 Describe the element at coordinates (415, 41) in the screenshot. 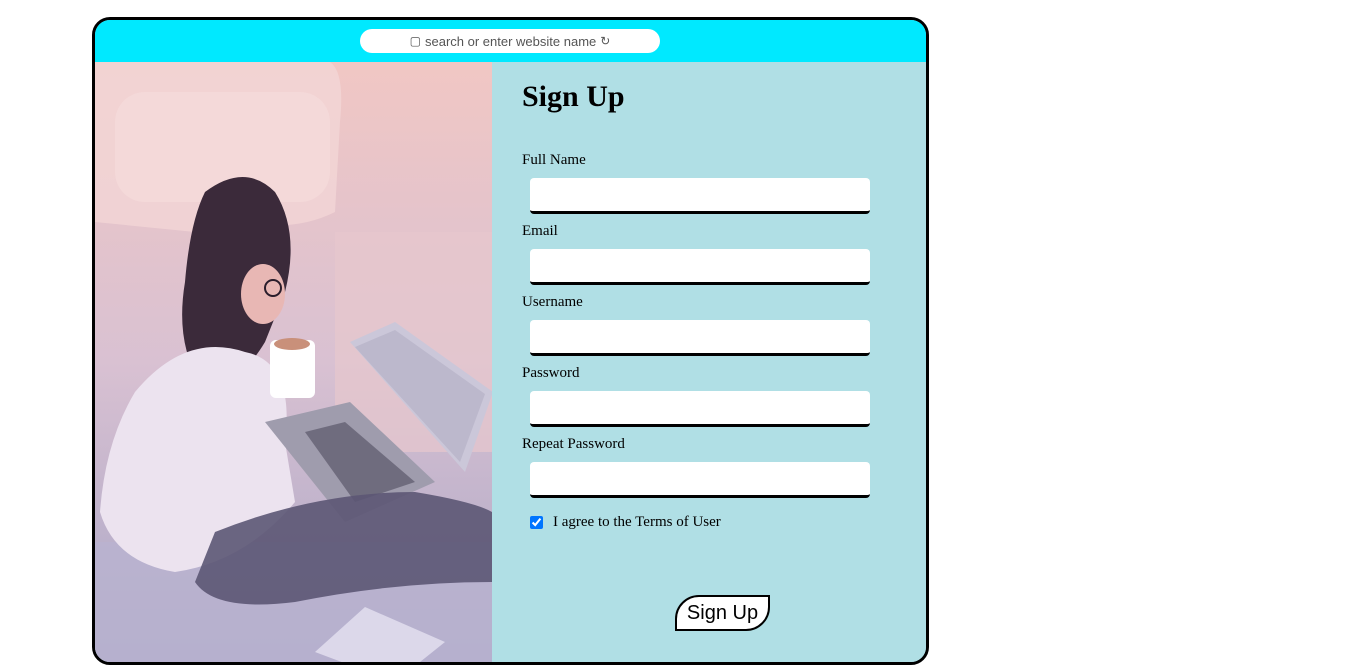

I see `square-icon: ▢` at that location.